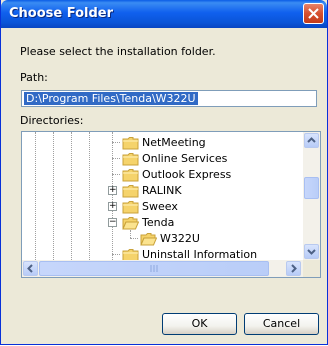 The height and width of the screenshot is (346, 328). I want to click on tree-item-label: Online Services, so click(185, 158).